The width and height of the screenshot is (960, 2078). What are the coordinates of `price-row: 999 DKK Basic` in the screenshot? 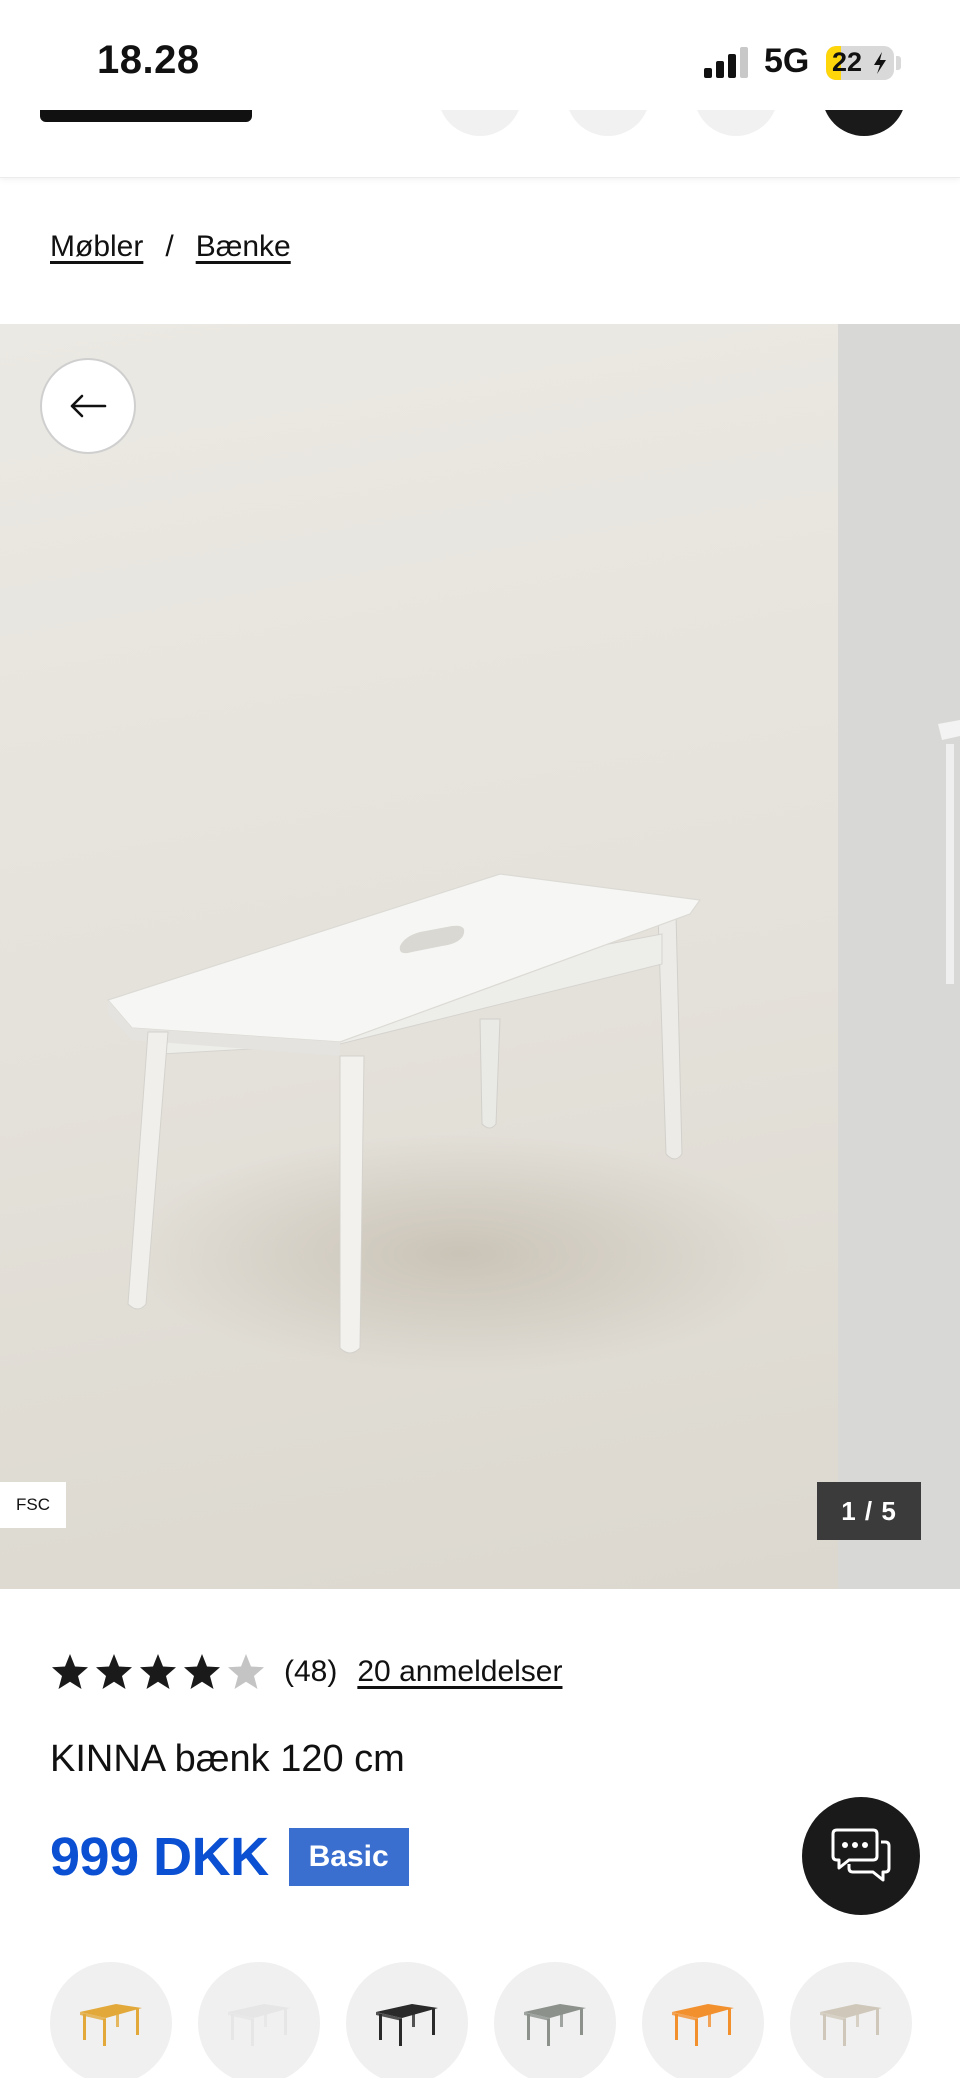 It's located at (229, 1857).